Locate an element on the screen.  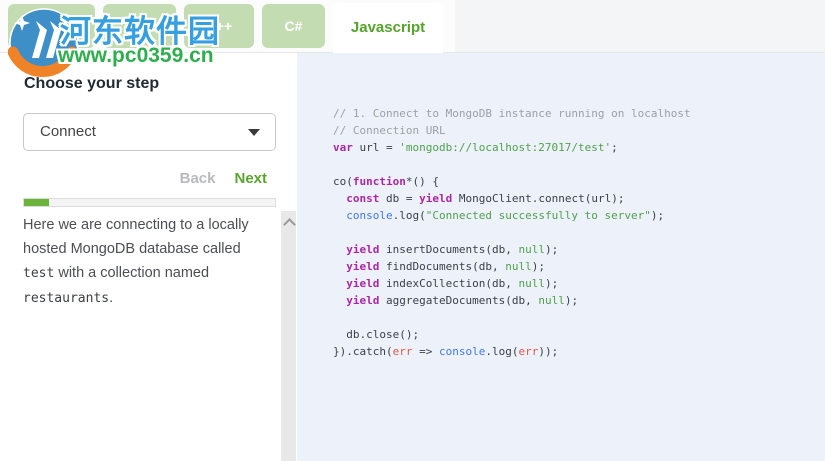
scroll-up-icon is located at coordinates (289, 224).